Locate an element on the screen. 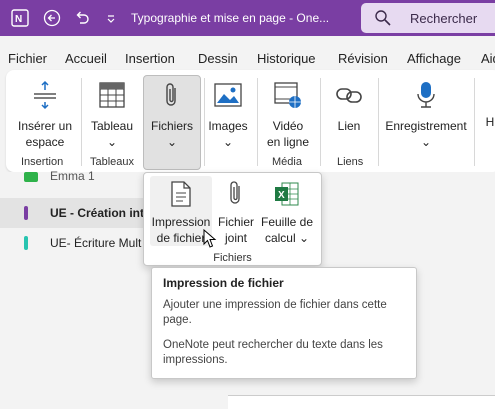 The image size is (495, 409). group-label-media: Média is located at coordinates (287, 162).